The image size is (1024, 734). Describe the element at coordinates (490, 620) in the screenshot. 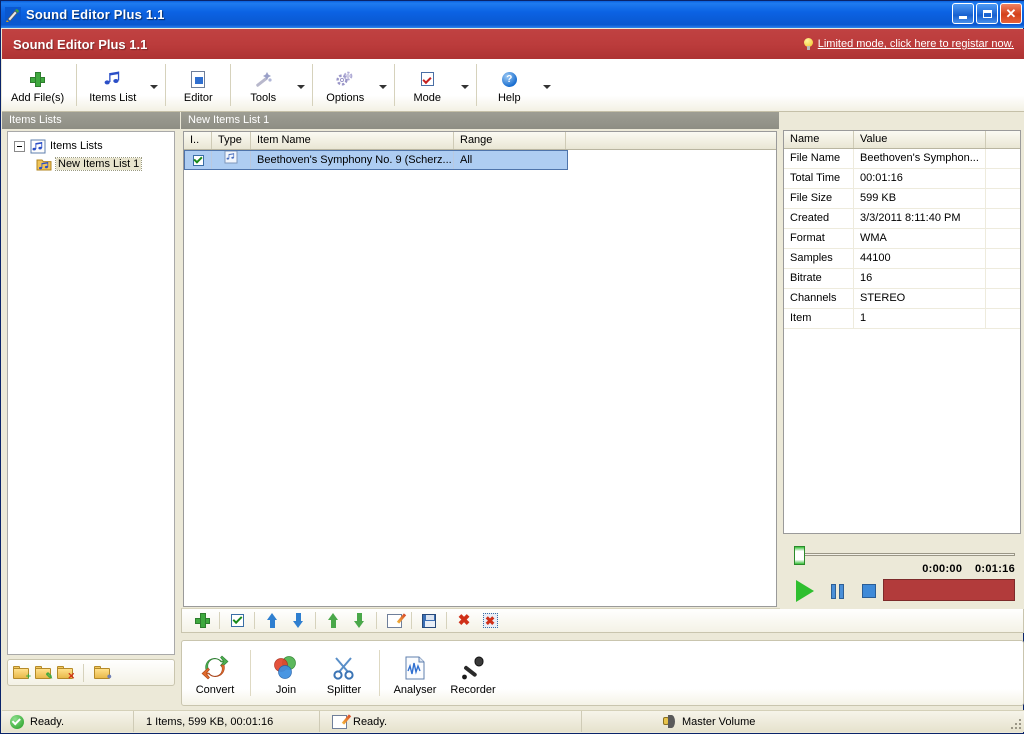

I see `clear-list-button: ✖` at that location.